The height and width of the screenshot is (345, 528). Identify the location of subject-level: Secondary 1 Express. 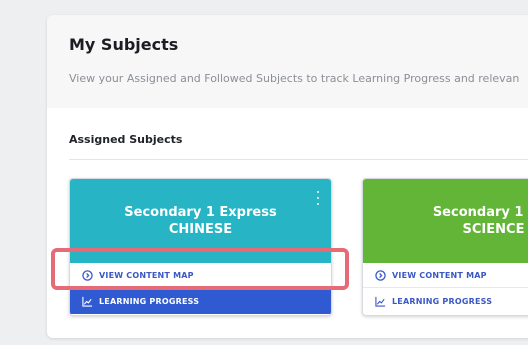
(200, 212).